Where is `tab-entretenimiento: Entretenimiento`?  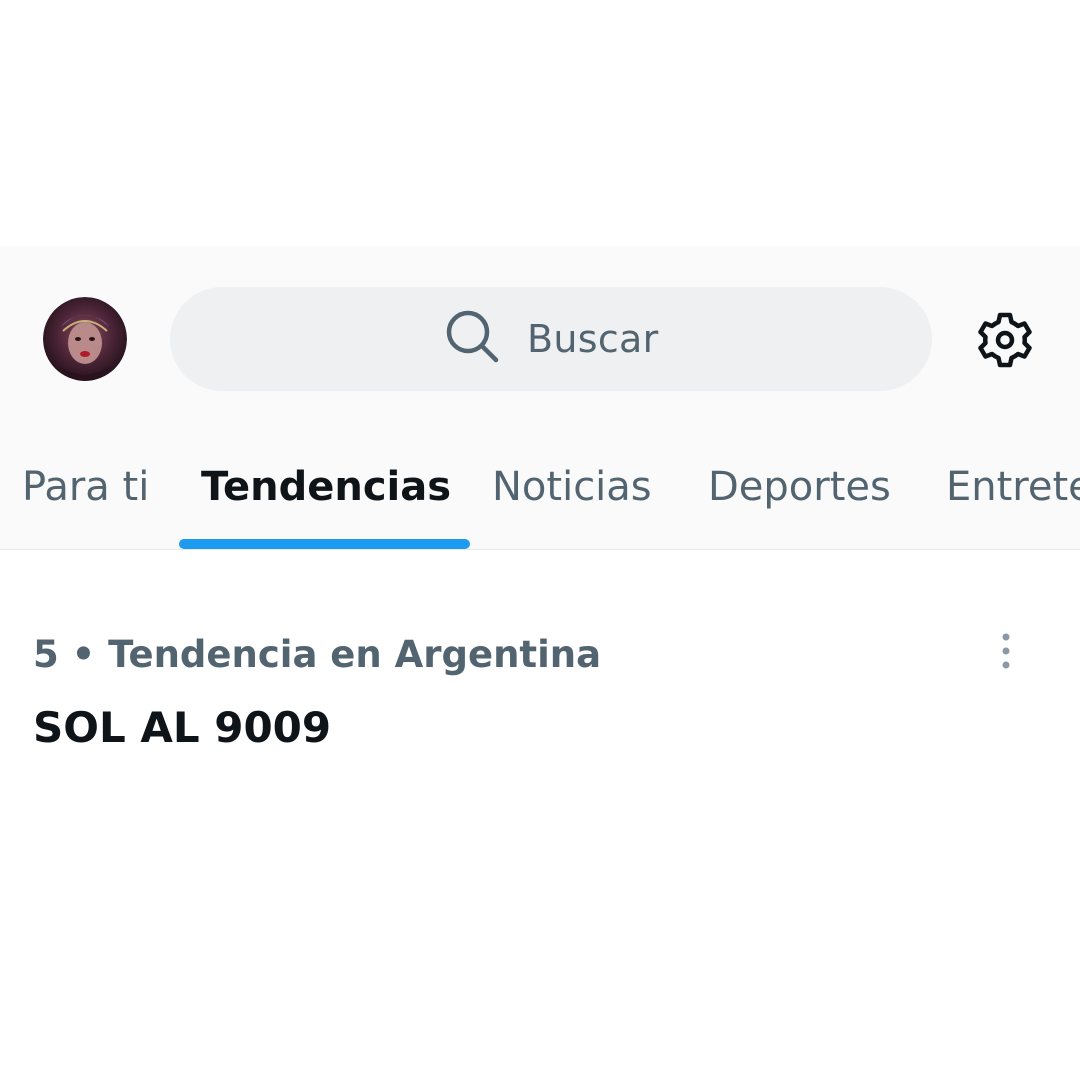
tab-entretenimiento: Entretenimiento is located at coordinates (1013, 502).